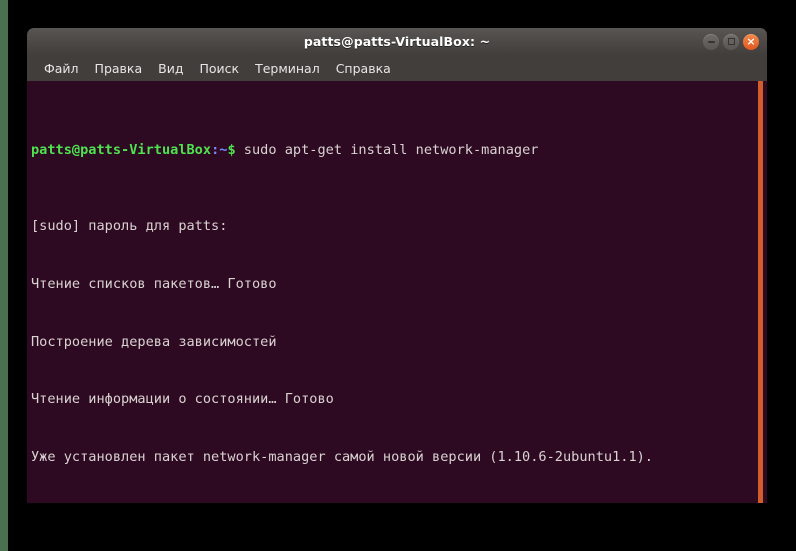 The height and width of the screenshot is (551, 796). I want to click on menu-item-search: Поиск, so click(219, 68).